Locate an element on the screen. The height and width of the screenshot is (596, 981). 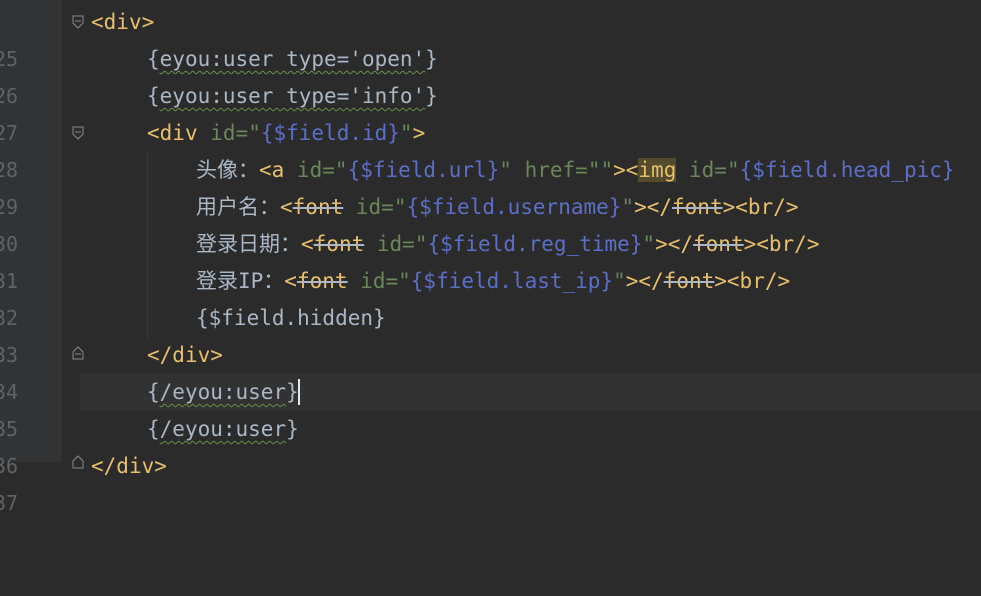
template-variable: {$field.hidden} is located at coordinates (291, 318).